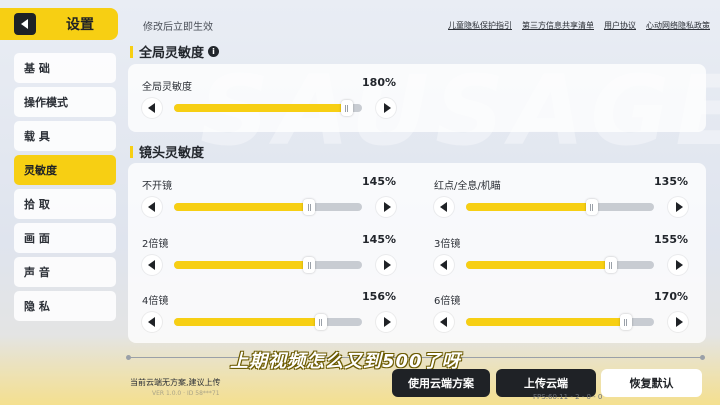 The height and width of the screenshot is (405, 720). I want to click on info-icon: i, so click(214, 51).